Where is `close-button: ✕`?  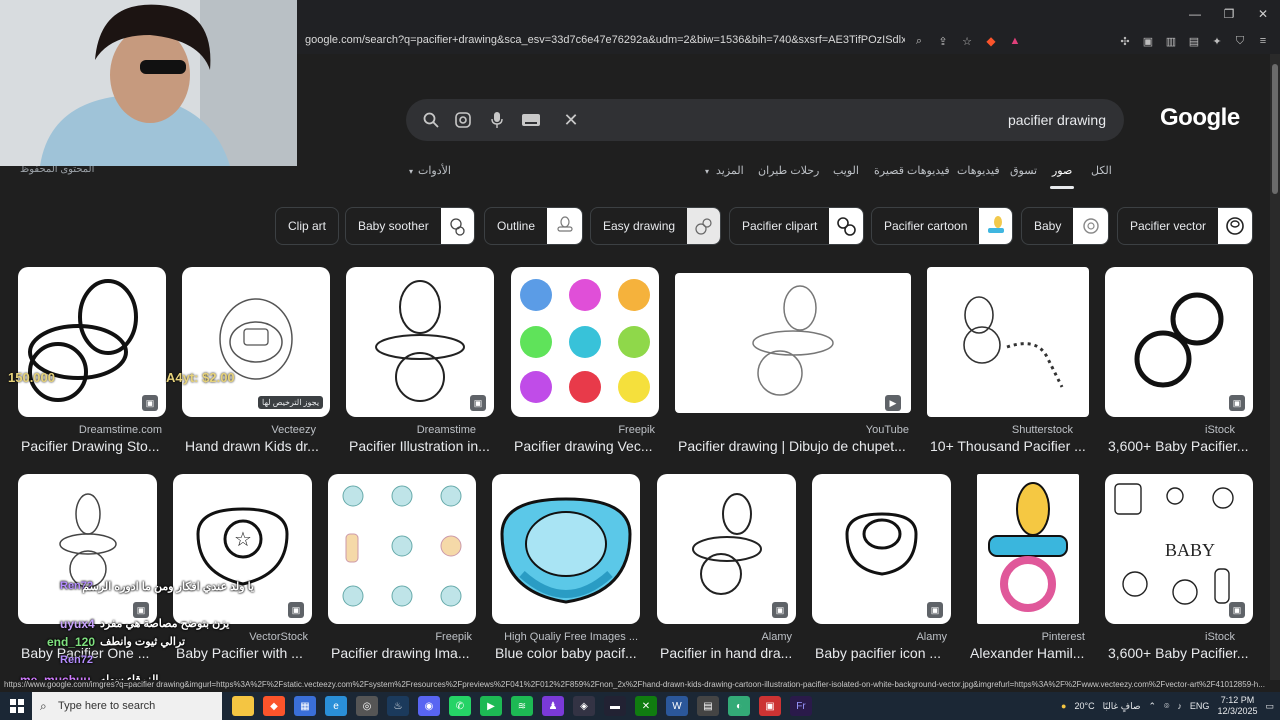 close-button: ✕ is located at coordinates (1263, 14).